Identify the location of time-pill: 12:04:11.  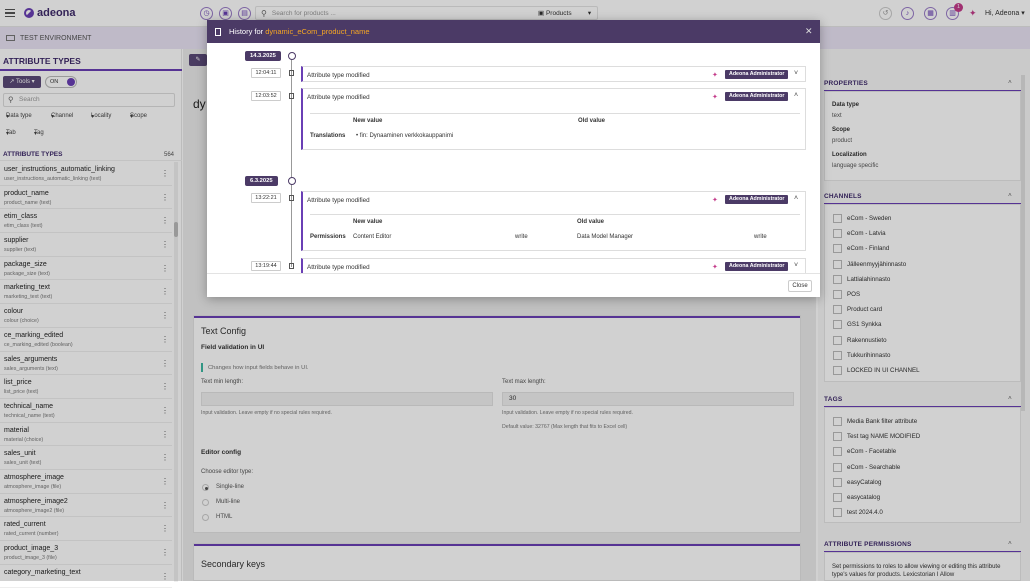
(266, 73).